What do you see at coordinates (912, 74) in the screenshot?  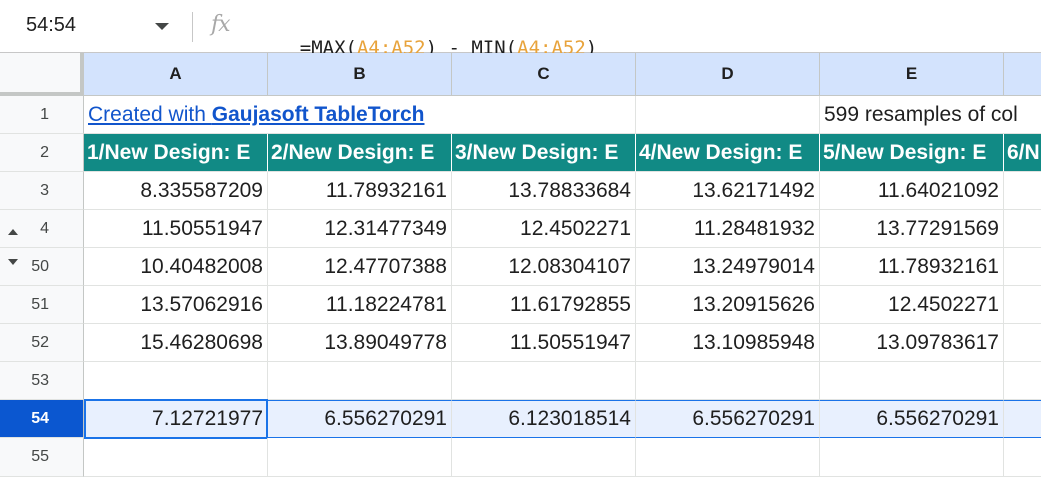 I see `column-header-e: E` at bounding box center [912, 74].